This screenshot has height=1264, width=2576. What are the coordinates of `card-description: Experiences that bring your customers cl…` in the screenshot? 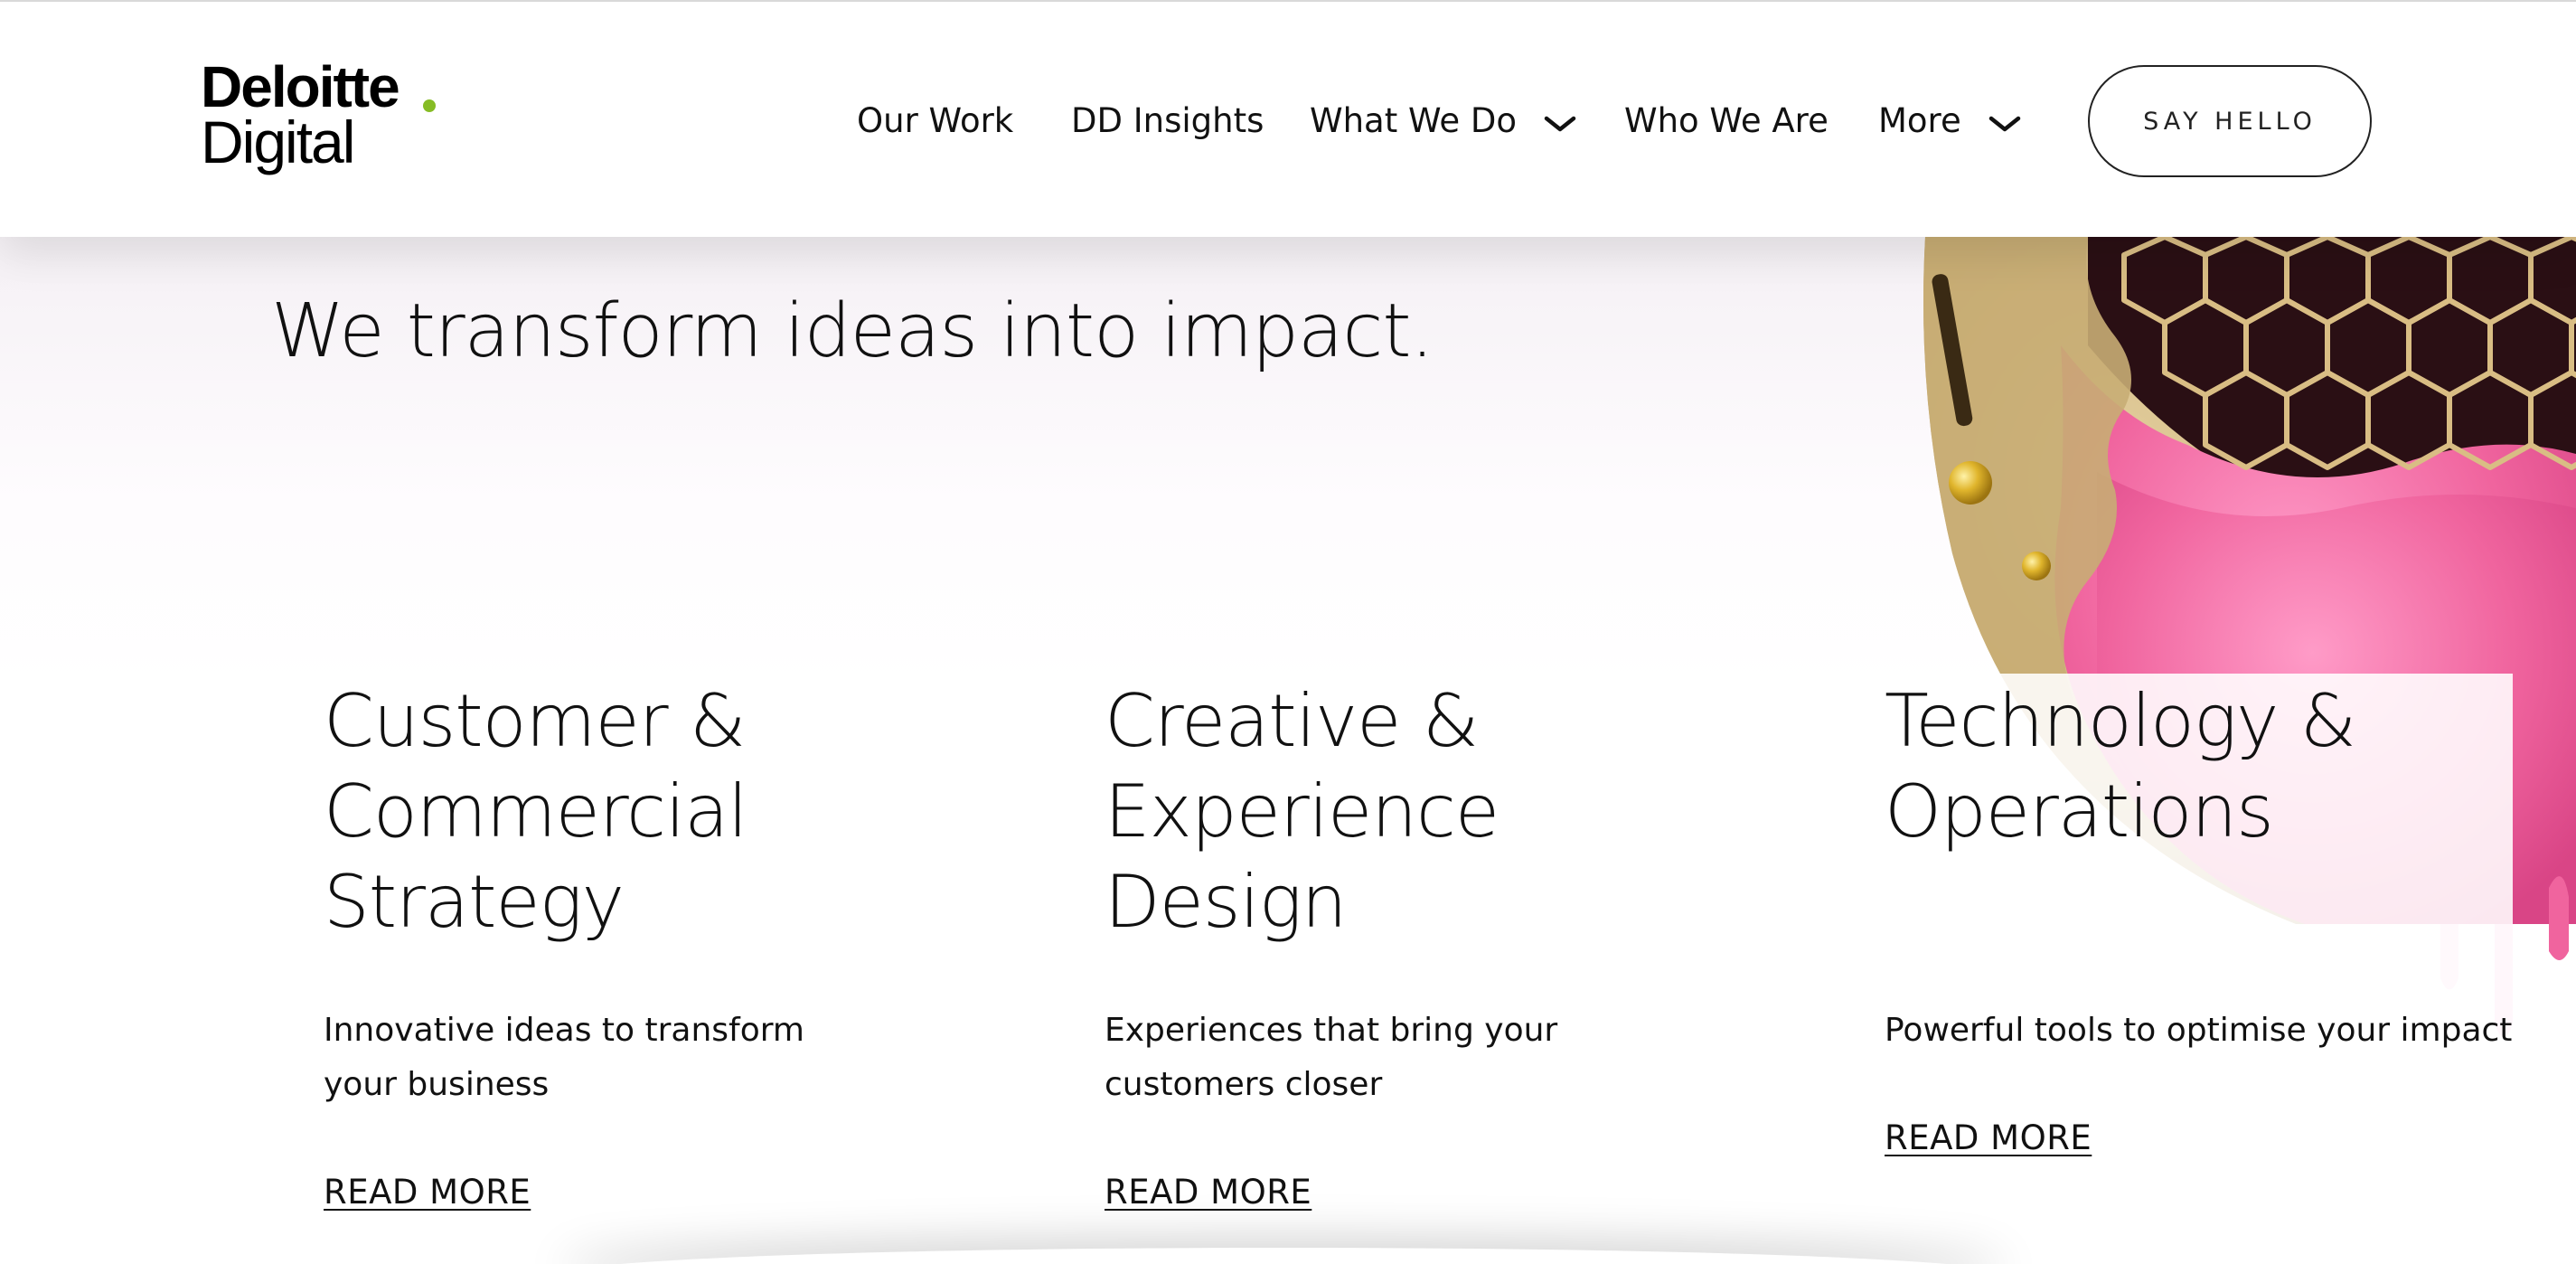 It's located at (1331, 1057).